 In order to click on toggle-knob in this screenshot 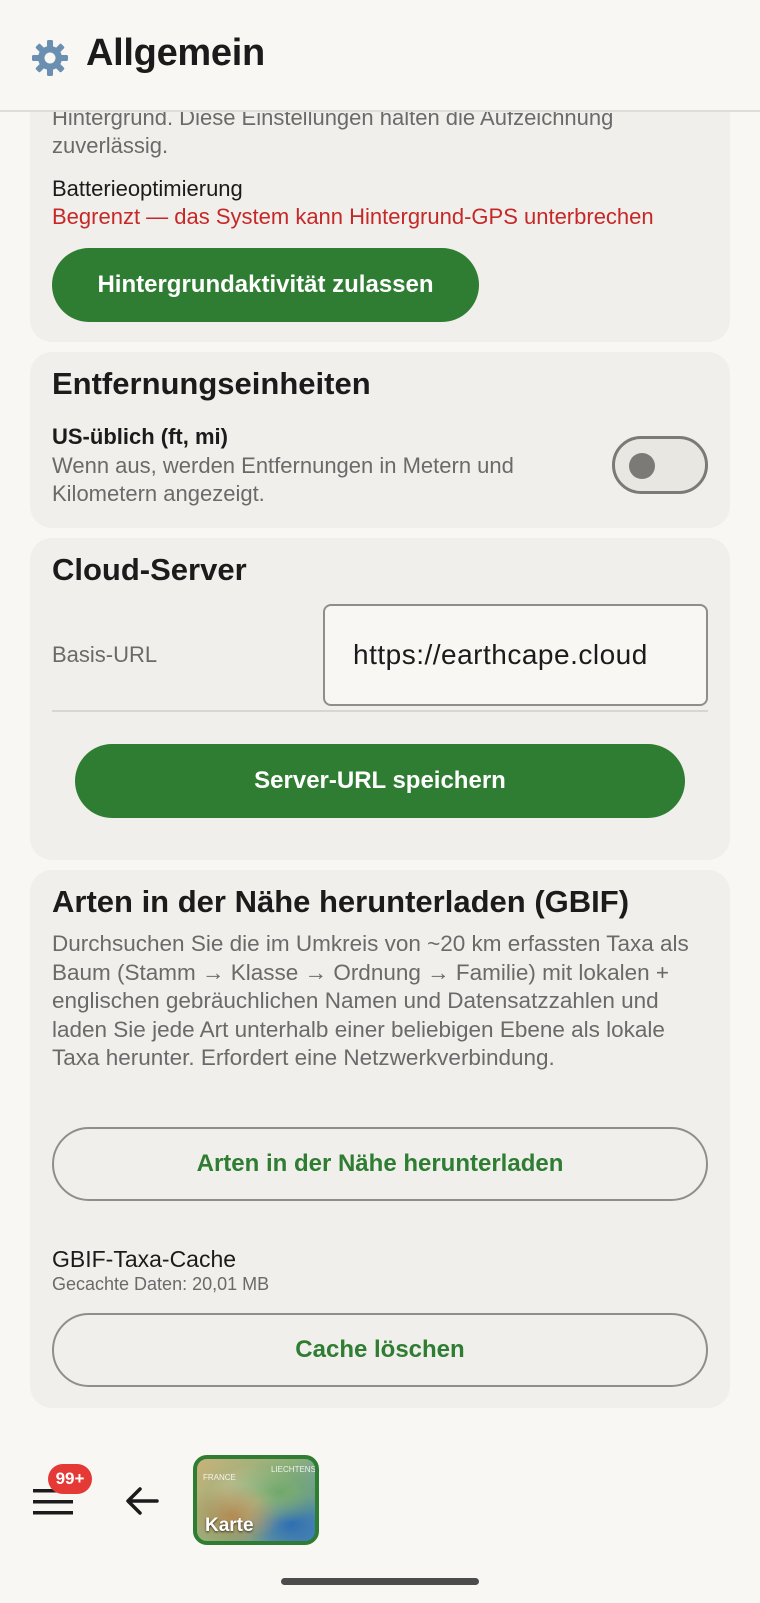, I will do `click(642, 466)`.